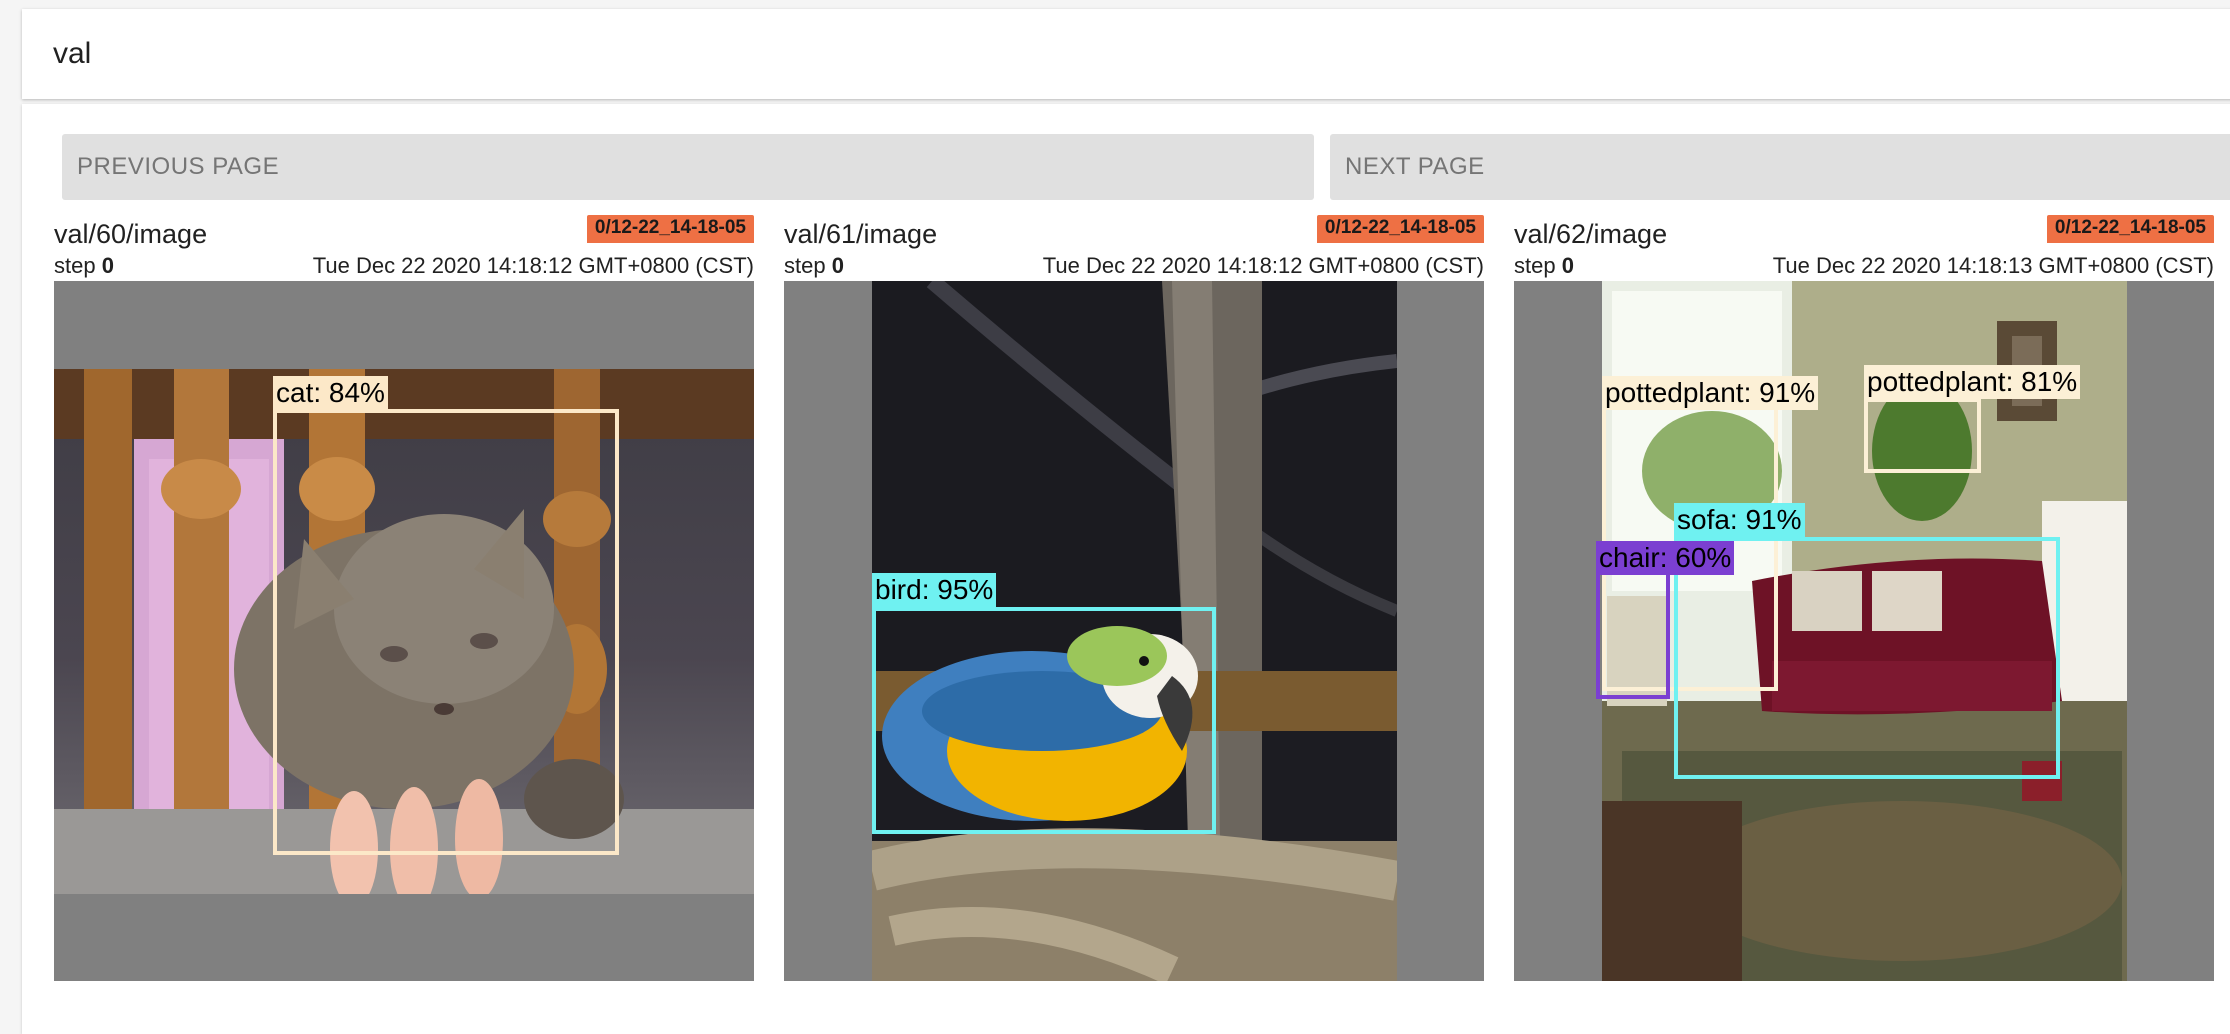 The height and width of the screenshot is (1034, 2230). What do you see at coordinates (861, 234) in the screenshot?
I see `card-title: val/61/image` at bounding box center [861, 234].